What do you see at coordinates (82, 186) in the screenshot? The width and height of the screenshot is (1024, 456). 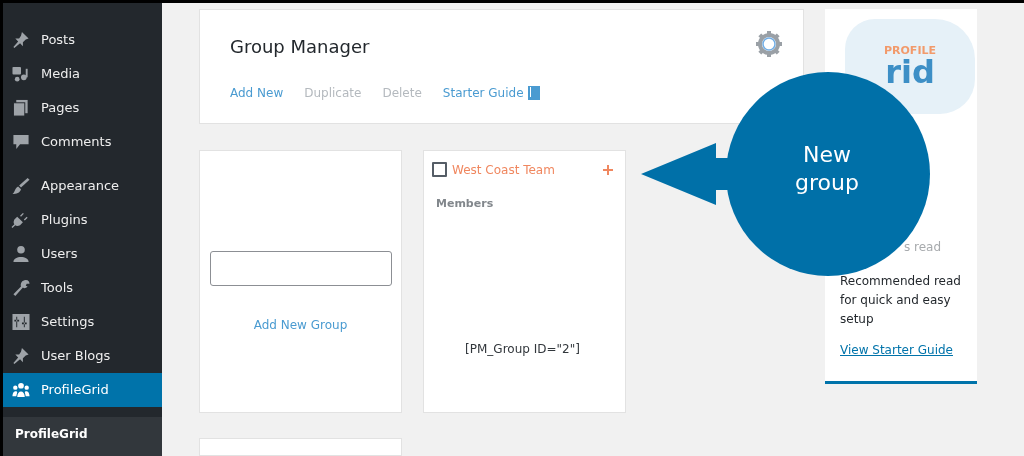 I see `sidebar-item: Appearance` at bounding box center [82, 186].